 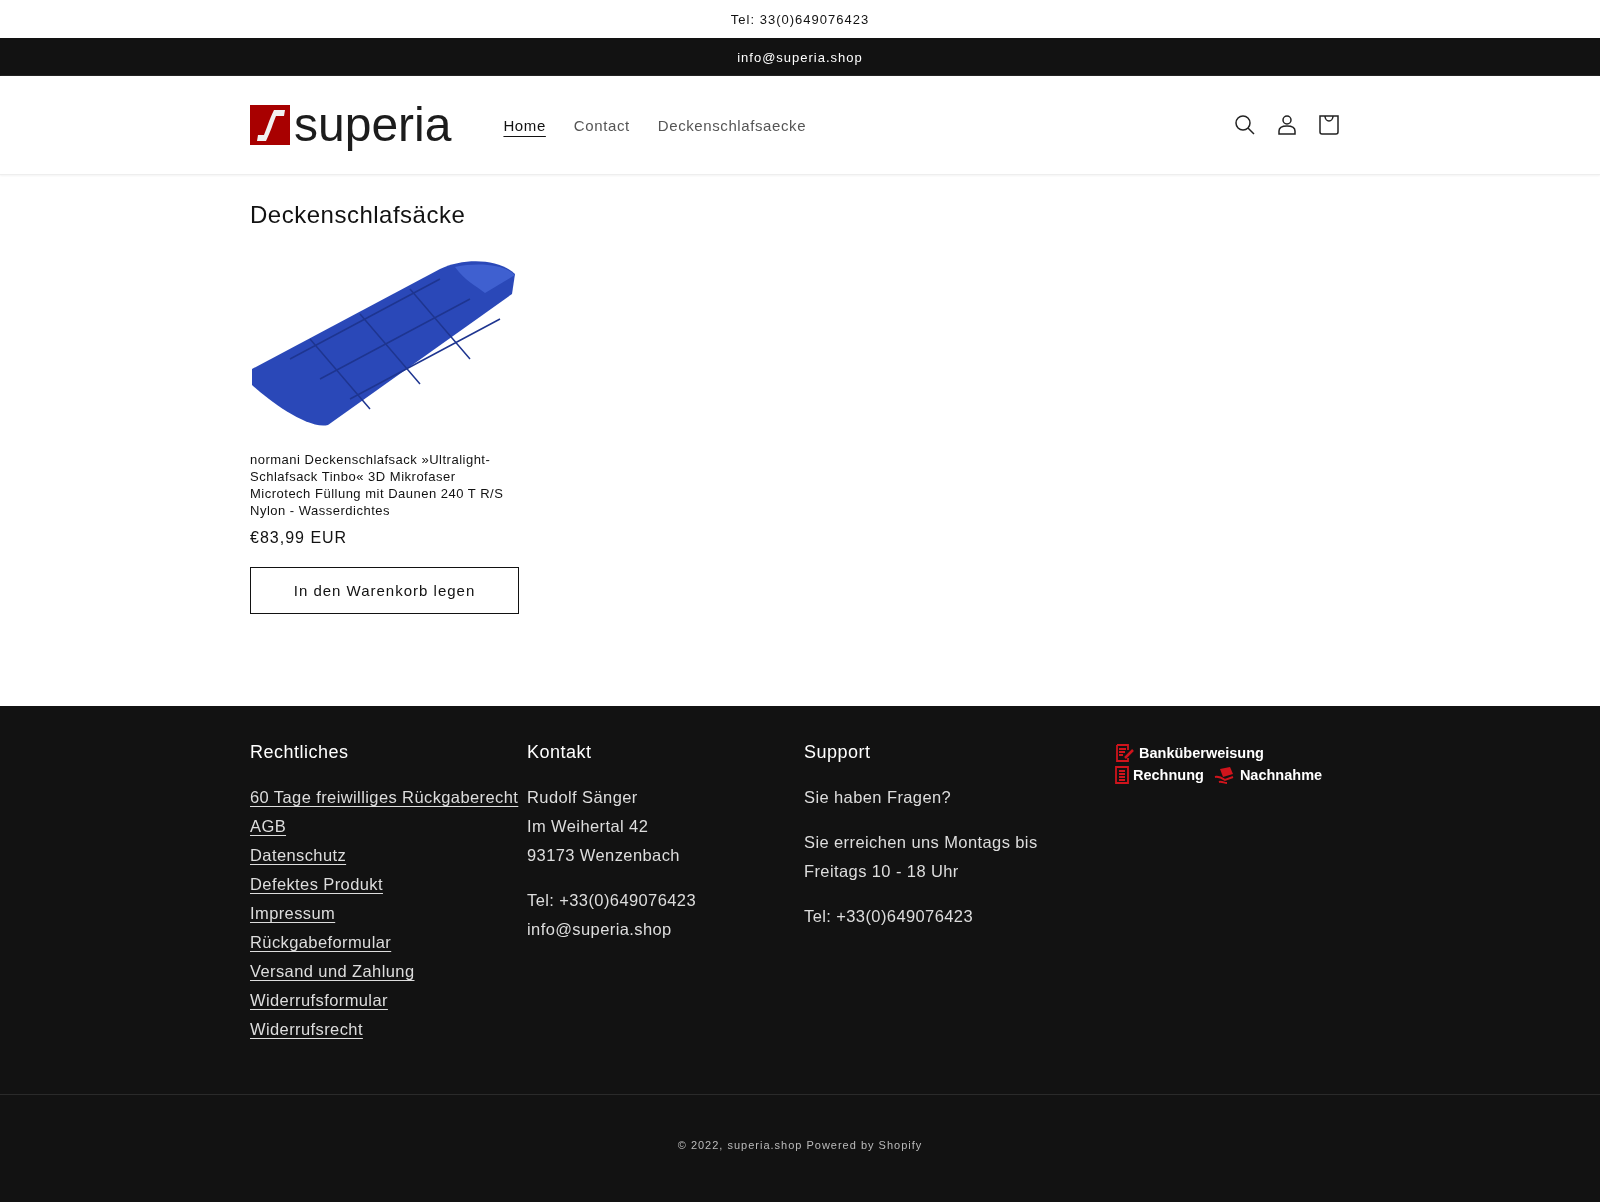 I want to click on footer-heading: Kontakt, so click(x=560, y=752).